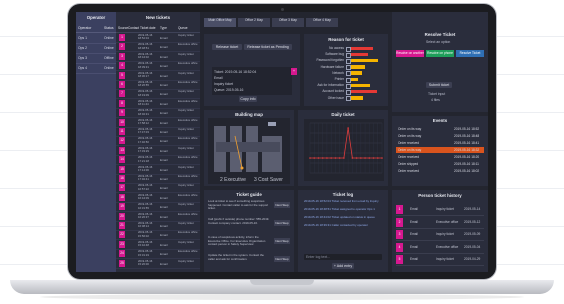  What do you see at coordinates (122, 254) in the screenshot?
I see `ticket-number-badge: 24` at bounding box center [122, 254].